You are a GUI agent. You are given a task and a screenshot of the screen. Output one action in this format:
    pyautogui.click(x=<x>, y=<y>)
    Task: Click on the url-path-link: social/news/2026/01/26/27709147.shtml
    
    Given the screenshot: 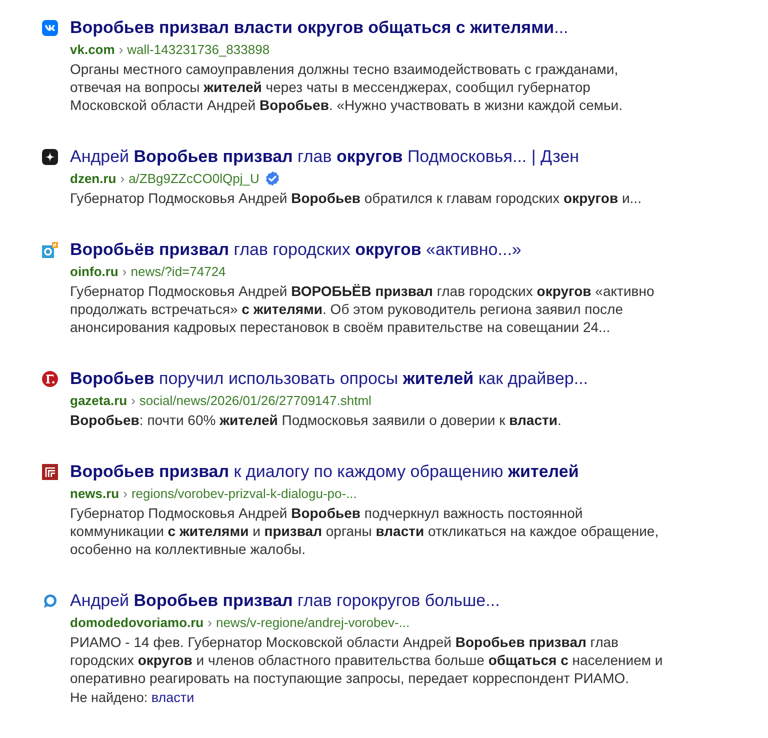 What is the action you would take?
    pyautogui.click(x=255, y=400)
    